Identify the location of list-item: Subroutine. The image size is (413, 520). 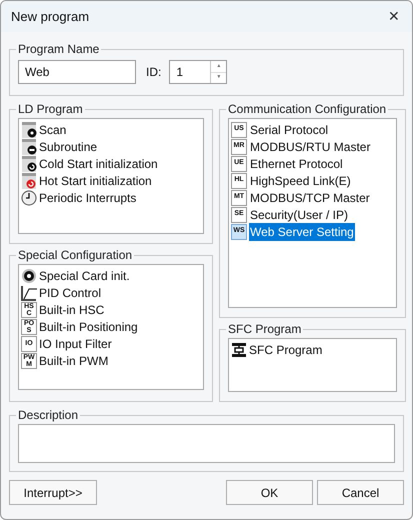
(68, 147).